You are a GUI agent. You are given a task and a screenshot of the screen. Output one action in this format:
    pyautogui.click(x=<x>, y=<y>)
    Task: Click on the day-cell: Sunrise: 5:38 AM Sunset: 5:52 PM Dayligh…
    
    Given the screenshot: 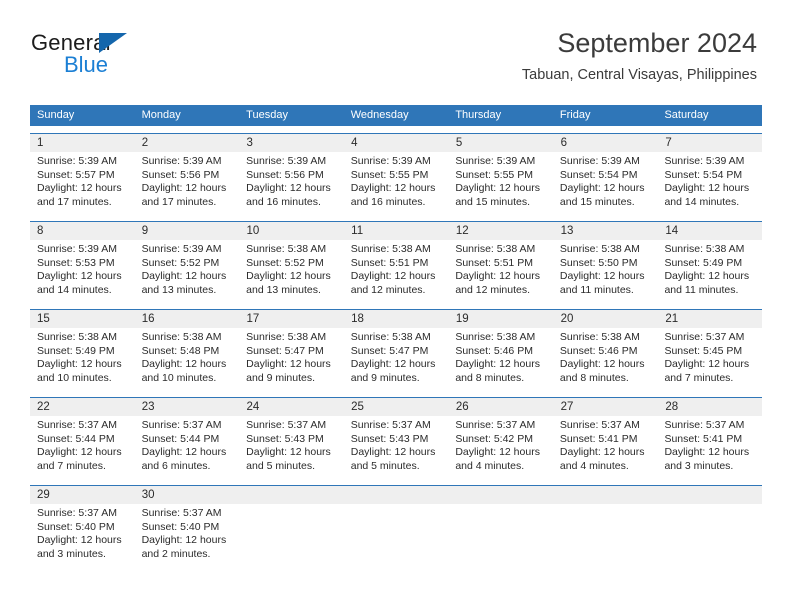 What is the action you would take?
    pyautogui.click(x=291, y=271)
    